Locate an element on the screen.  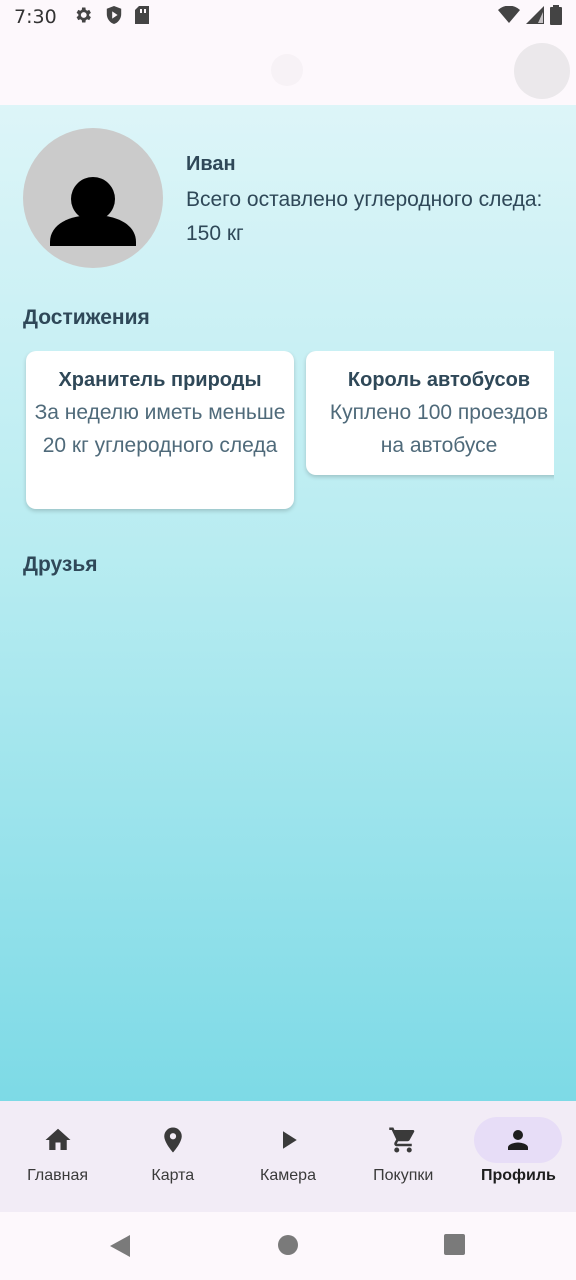
nav-label: Профиль is located at coordinates (518, 1175).